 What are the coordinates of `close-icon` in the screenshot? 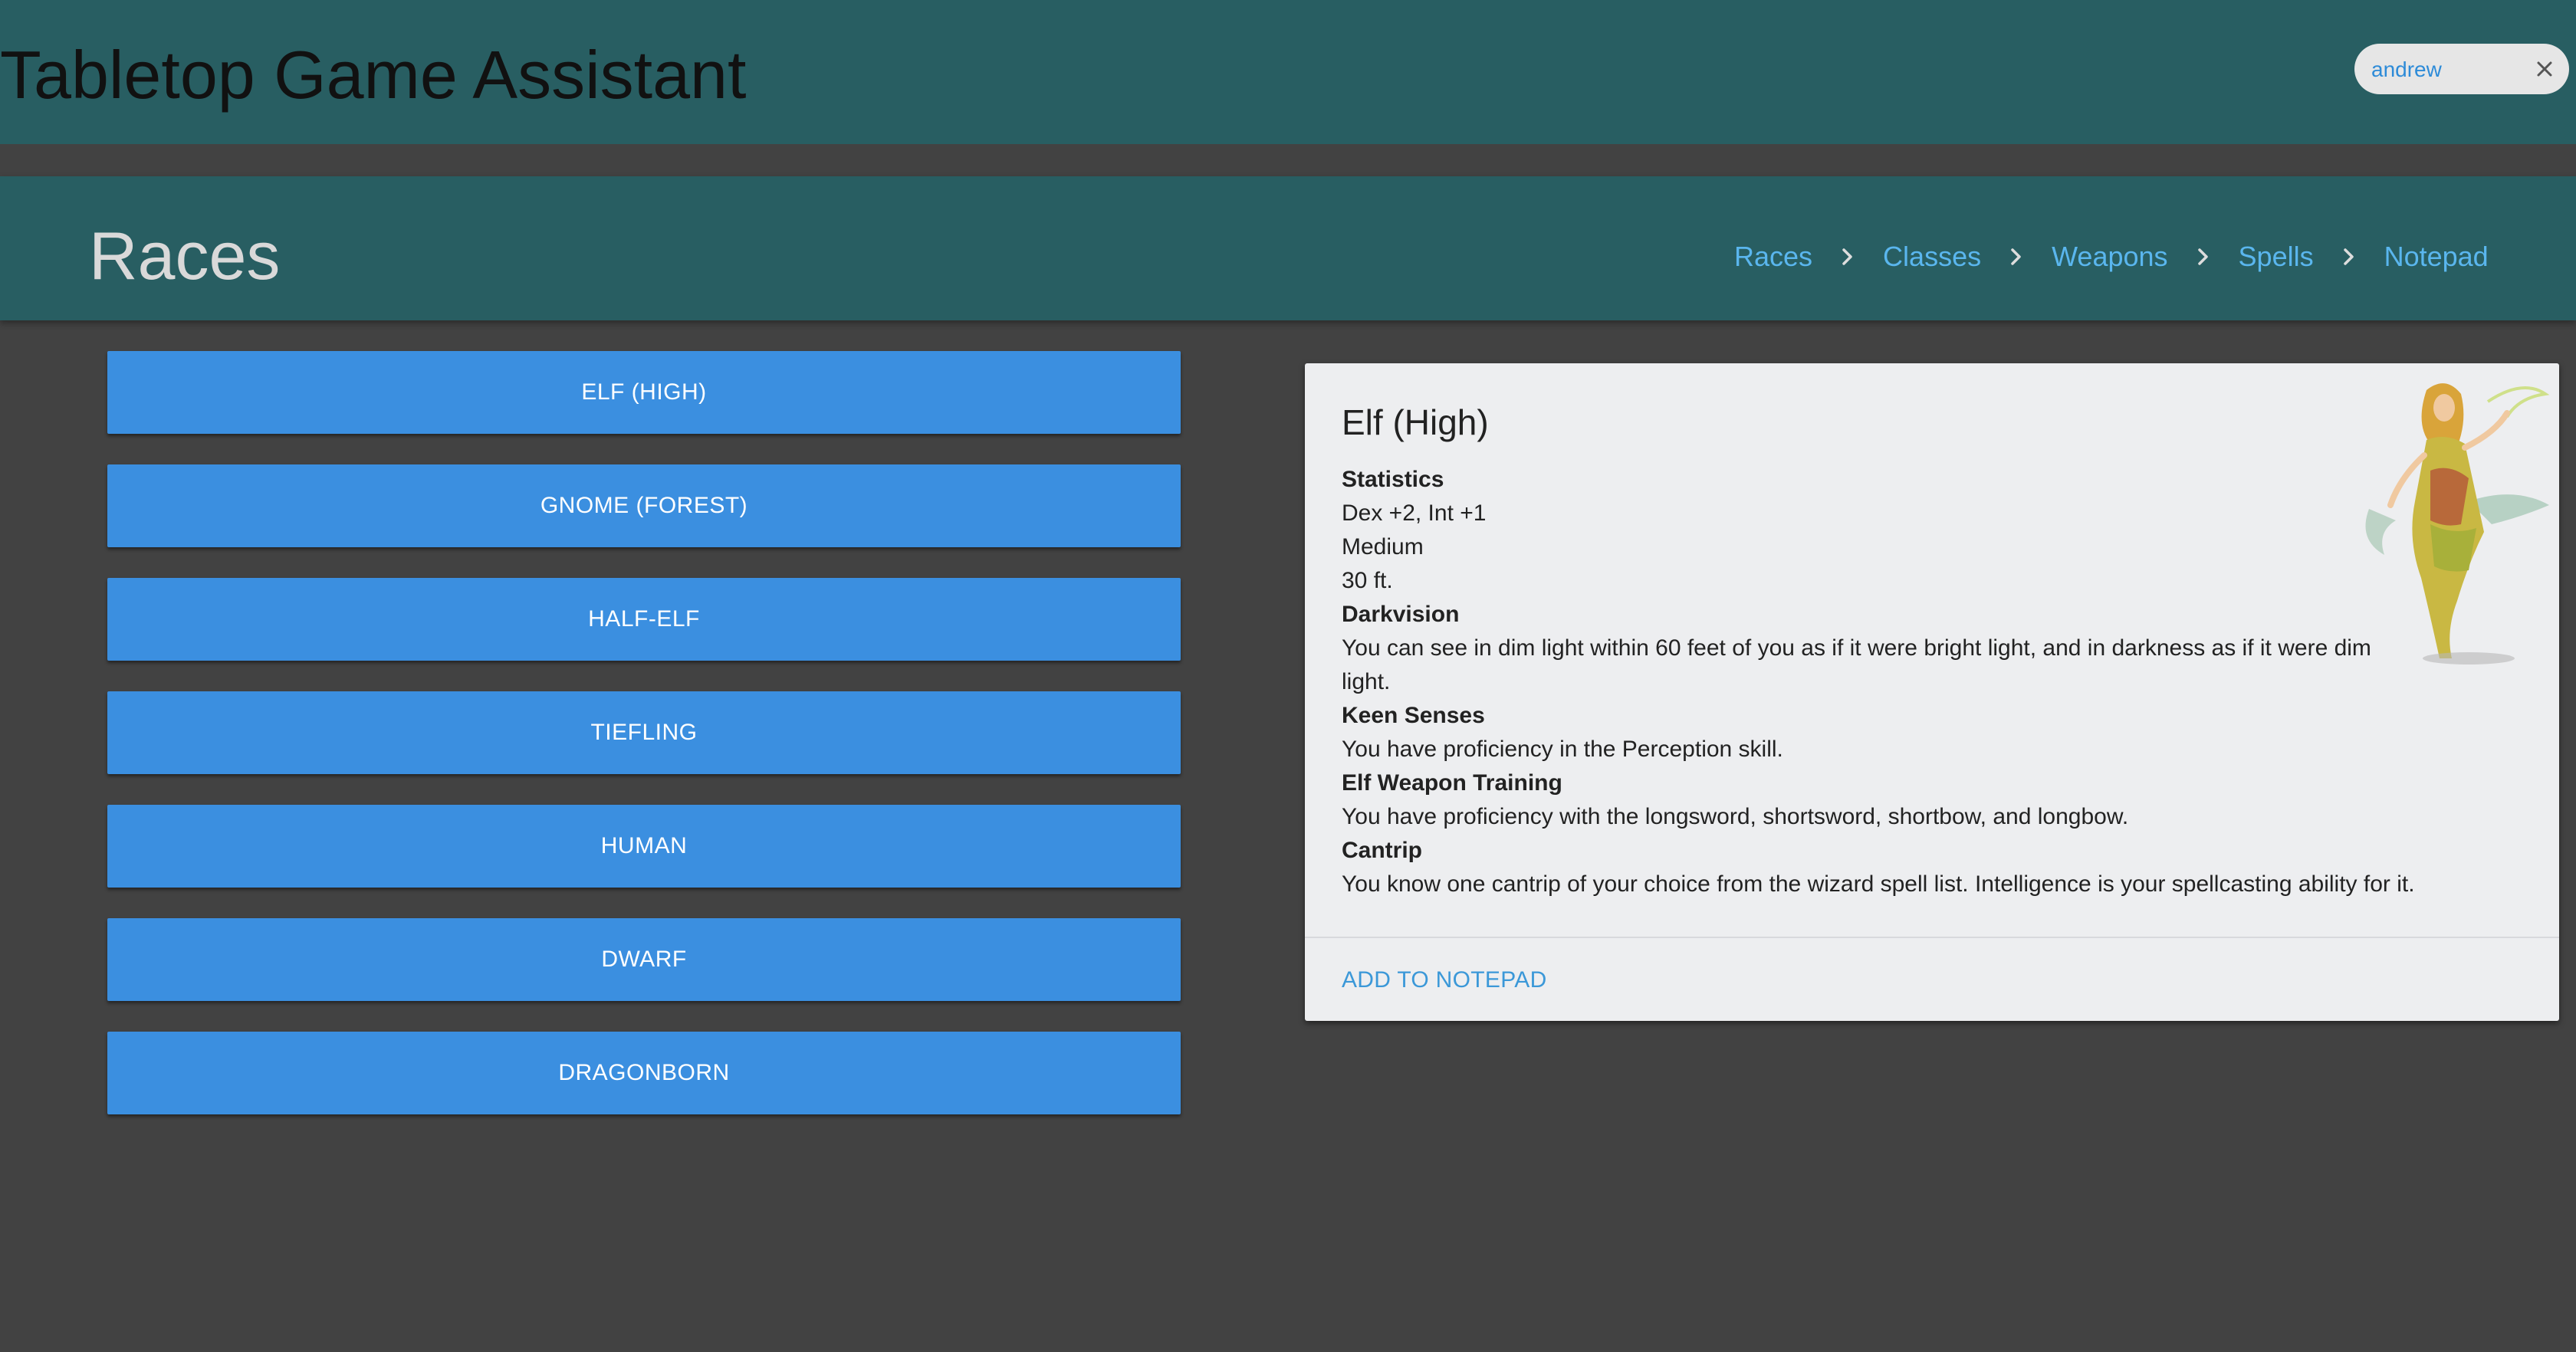 It's located at (2545, 69).